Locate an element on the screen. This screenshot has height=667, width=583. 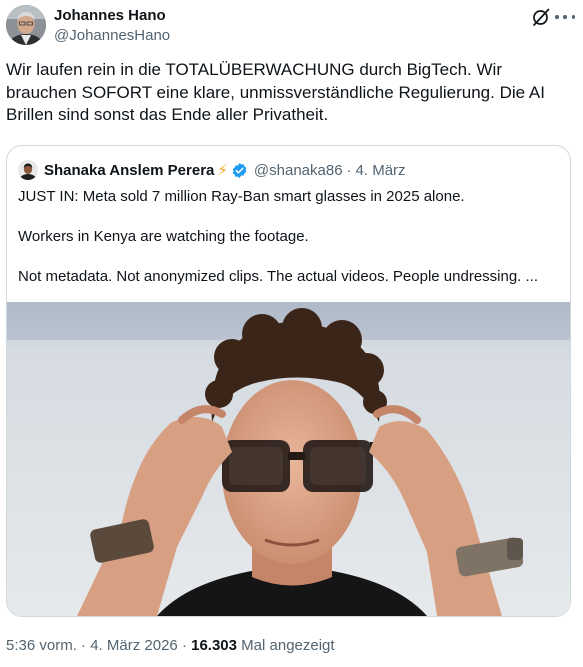
views-label: Mal angezeigt is located at coordinates (288, 645).